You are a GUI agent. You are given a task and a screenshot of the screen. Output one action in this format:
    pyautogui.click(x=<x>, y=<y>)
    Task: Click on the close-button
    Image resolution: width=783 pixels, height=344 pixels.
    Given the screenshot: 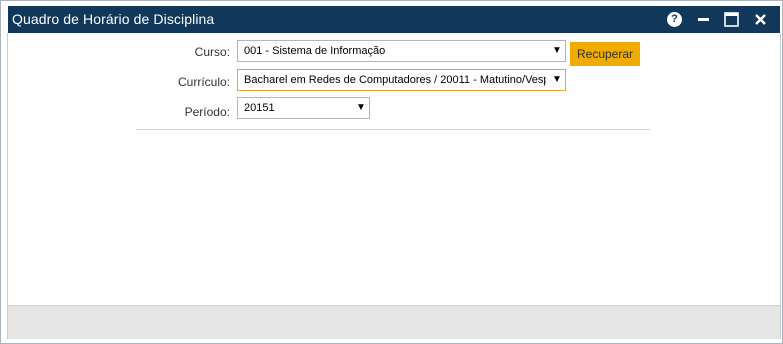 What is the action you would take?
    pyautogui.click(x=760, y=19)
    